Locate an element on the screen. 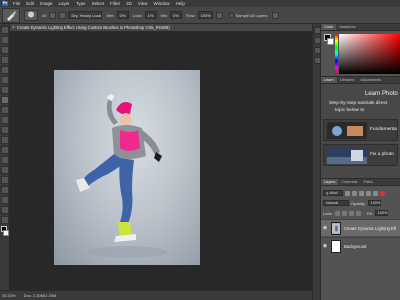  menu-view: View is located at coordinates (143, 3).